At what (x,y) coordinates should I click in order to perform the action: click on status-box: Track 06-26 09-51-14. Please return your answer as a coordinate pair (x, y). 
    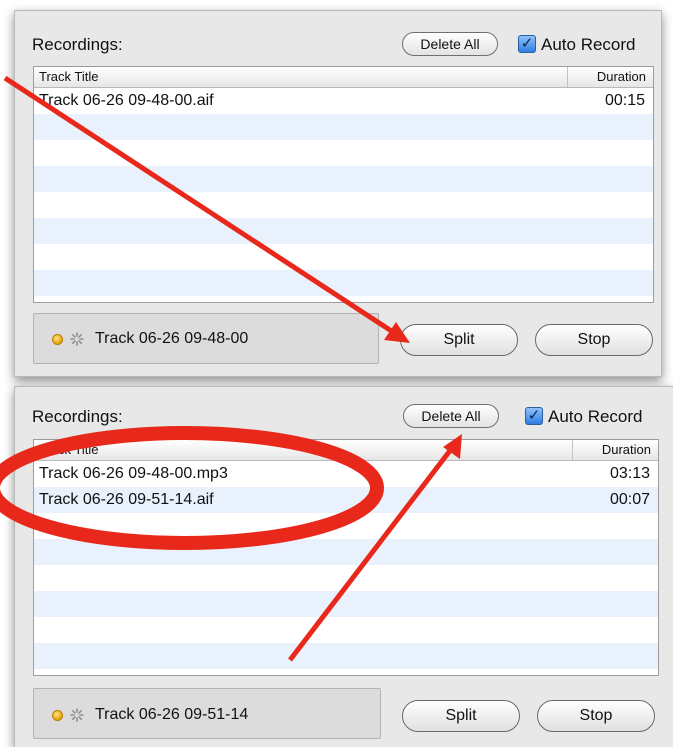
    Looking at the image, I should click on (207, 713).